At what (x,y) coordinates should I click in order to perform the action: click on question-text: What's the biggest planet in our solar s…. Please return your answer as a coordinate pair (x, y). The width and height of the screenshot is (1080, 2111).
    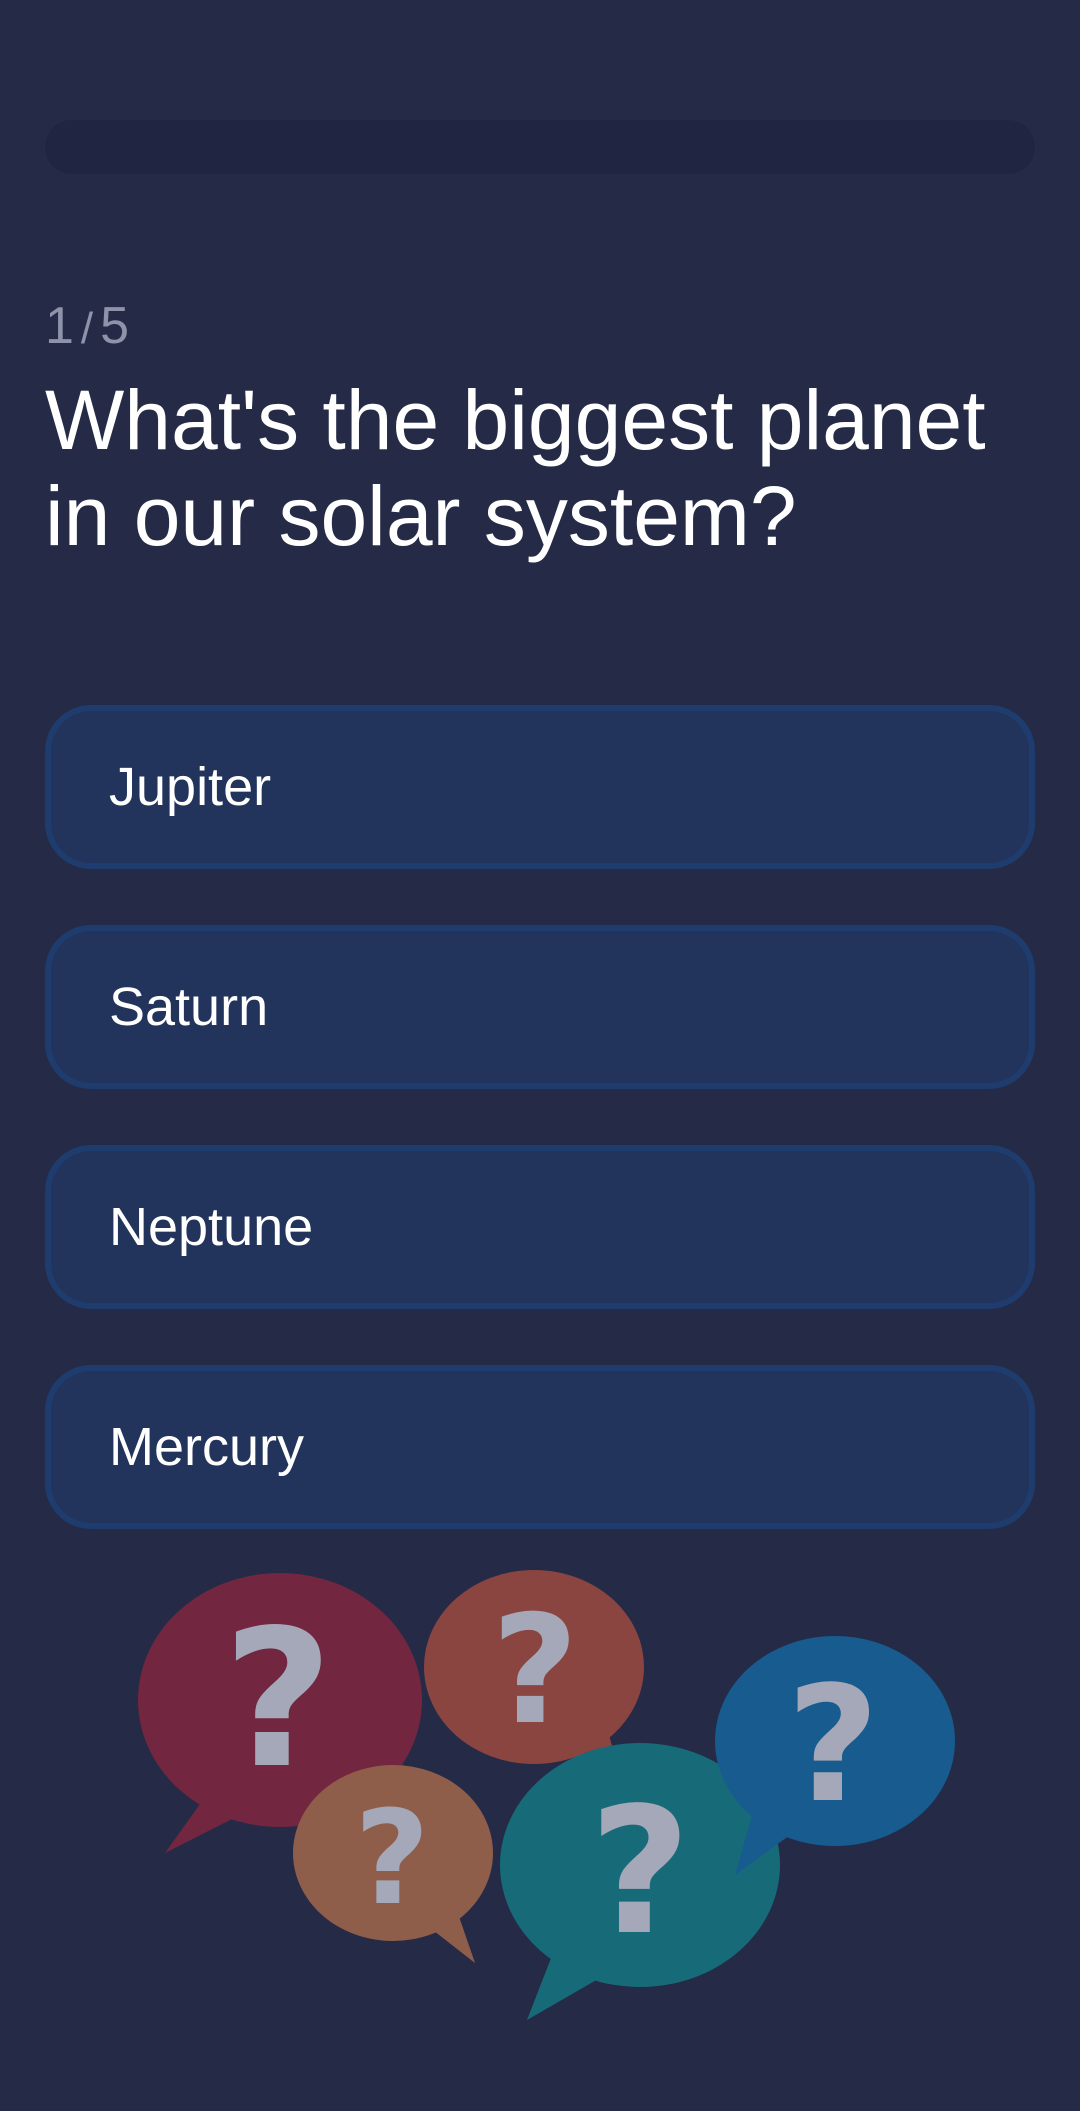
    Looking at the image, I should click on (515, 468).